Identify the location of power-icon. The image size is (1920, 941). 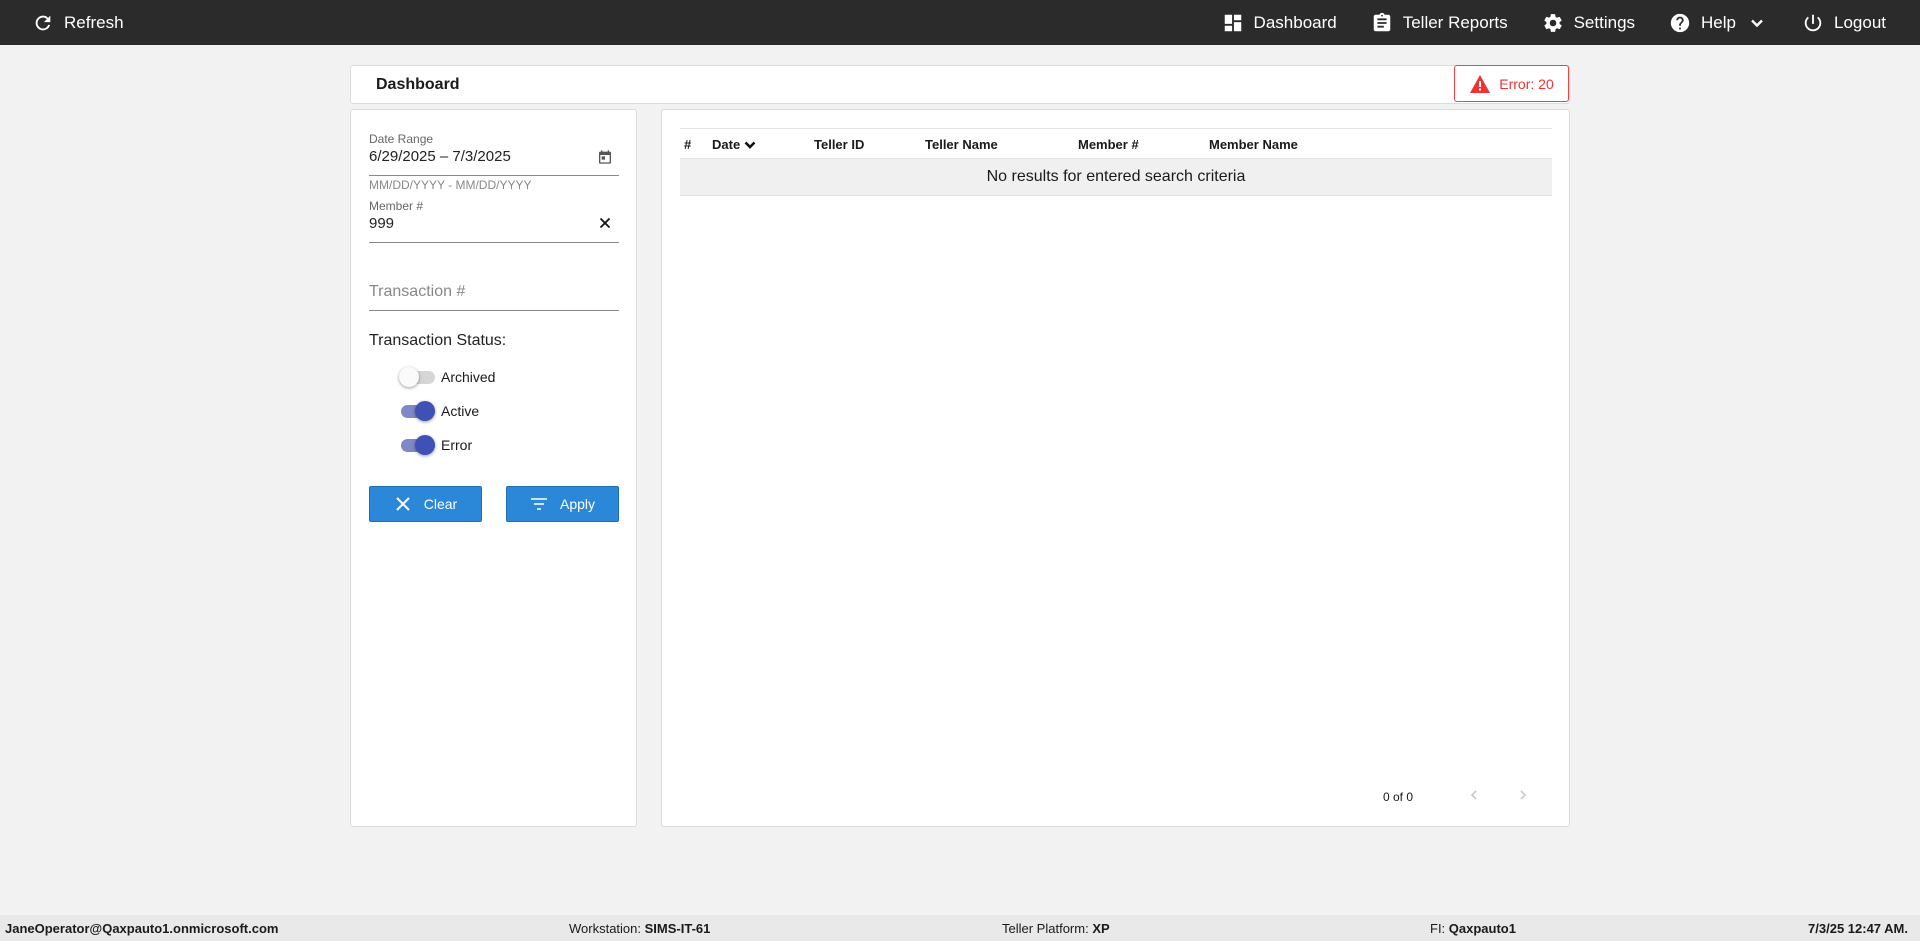
(1813, 23).